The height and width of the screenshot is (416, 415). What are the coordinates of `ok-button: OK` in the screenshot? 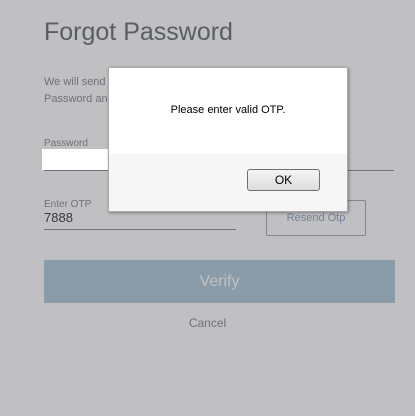 It's located at (283, 180).